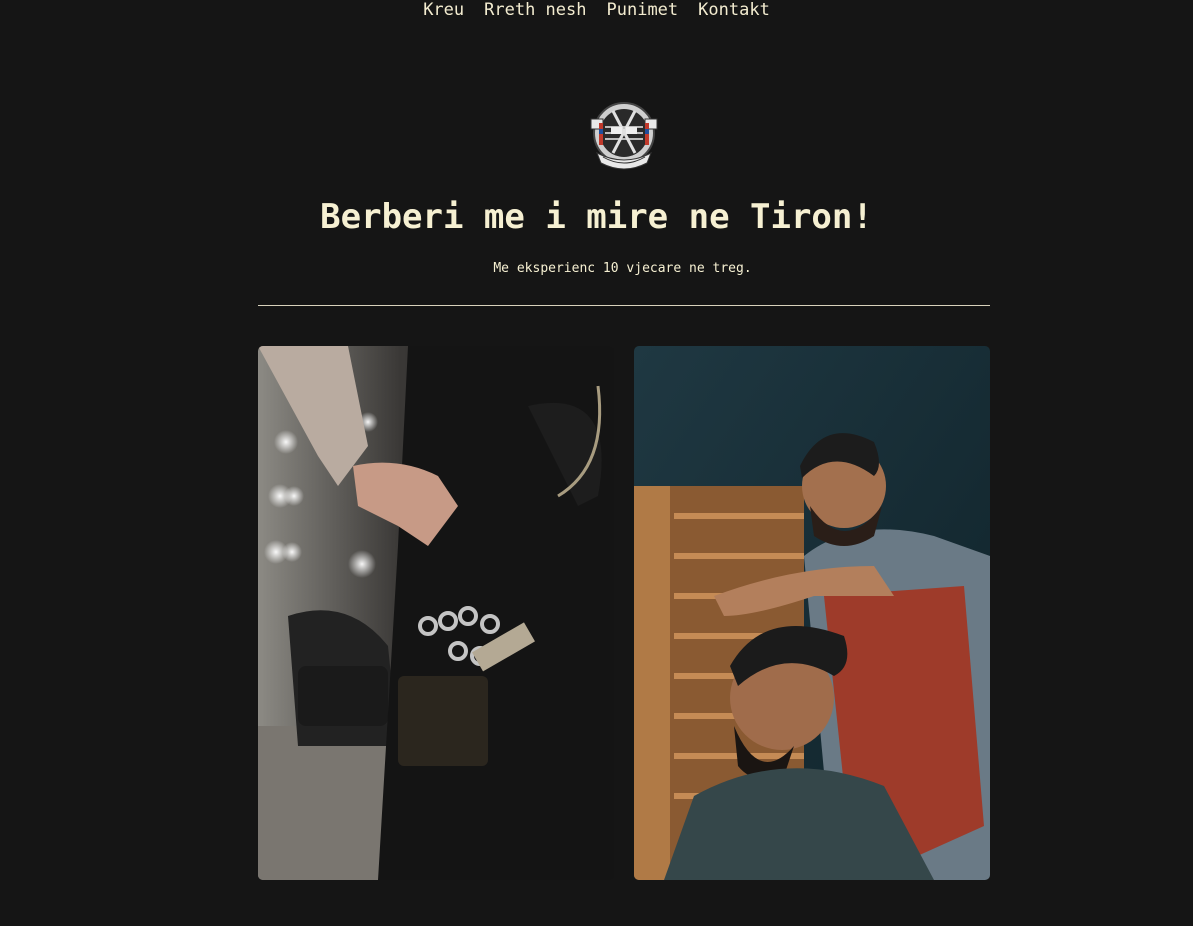 Image resolution: width=1193 pixels, height=926 pixels. Describe the element at coordinates (622, 268) in the screenshot. I see `hero-subtitle: Me eksperienc 10 vjecare ne treg.` at that location.